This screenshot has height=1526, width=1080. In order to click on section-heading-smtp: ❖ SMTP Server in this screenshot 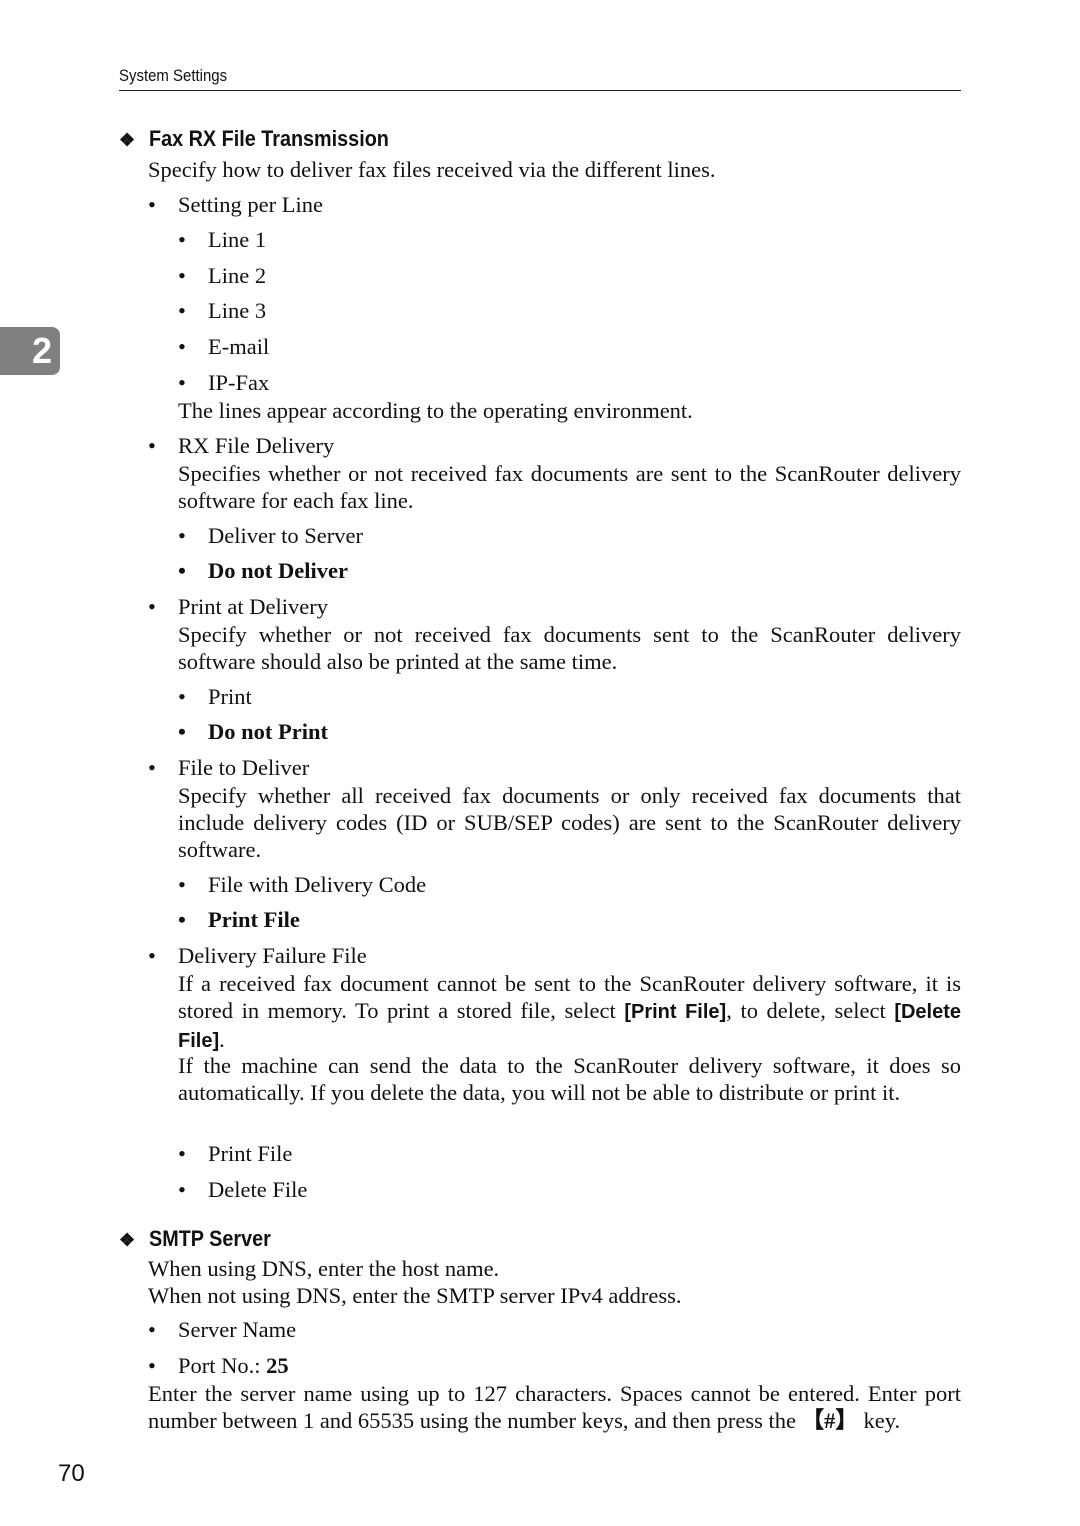, I will do `click(201, 1239)`.